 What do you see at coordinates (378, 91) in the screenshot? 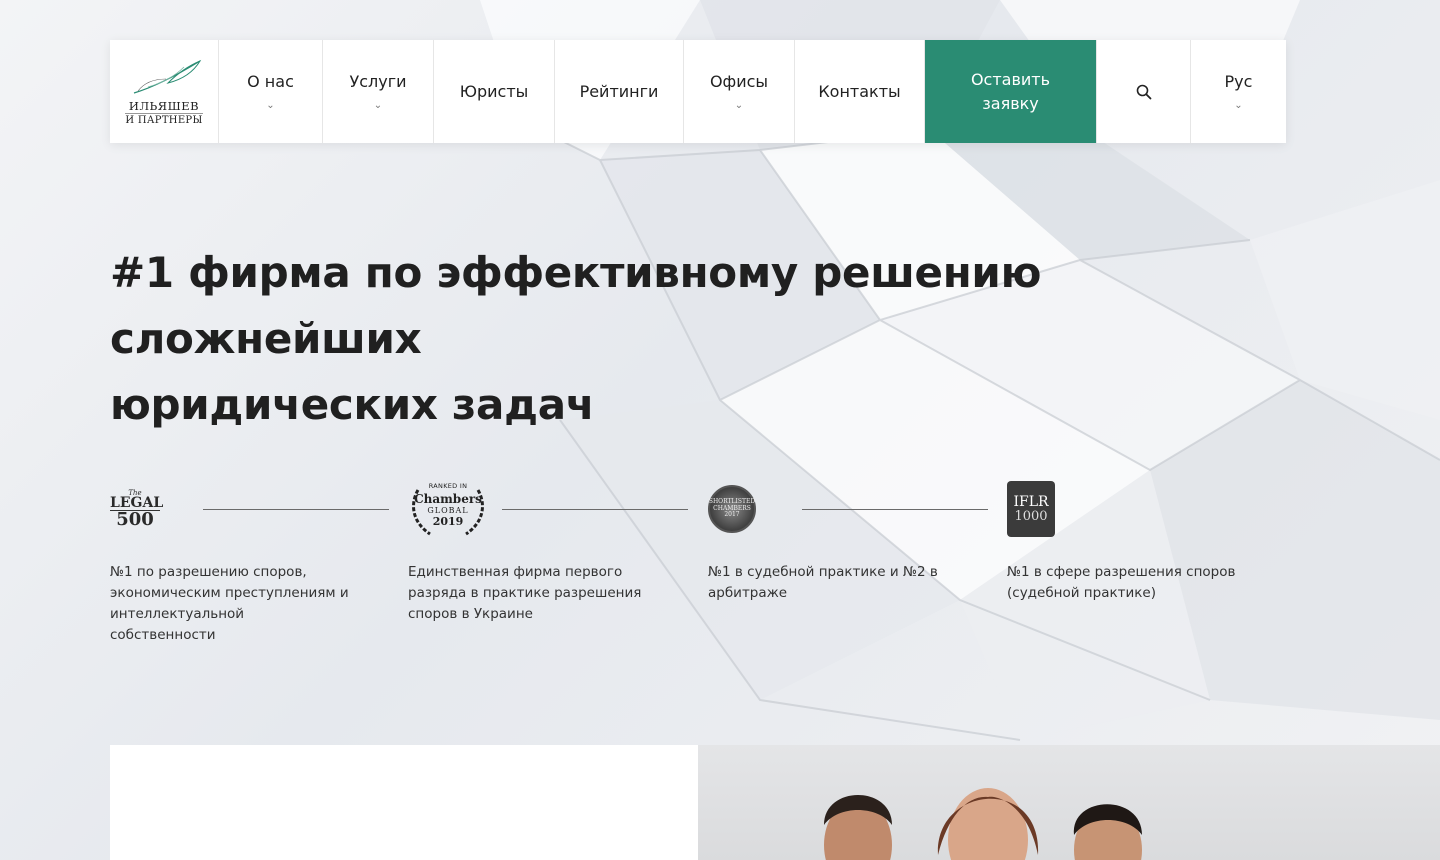
I see `nav-item-services: Услуги ⌄` at bounding box center [378, 91].